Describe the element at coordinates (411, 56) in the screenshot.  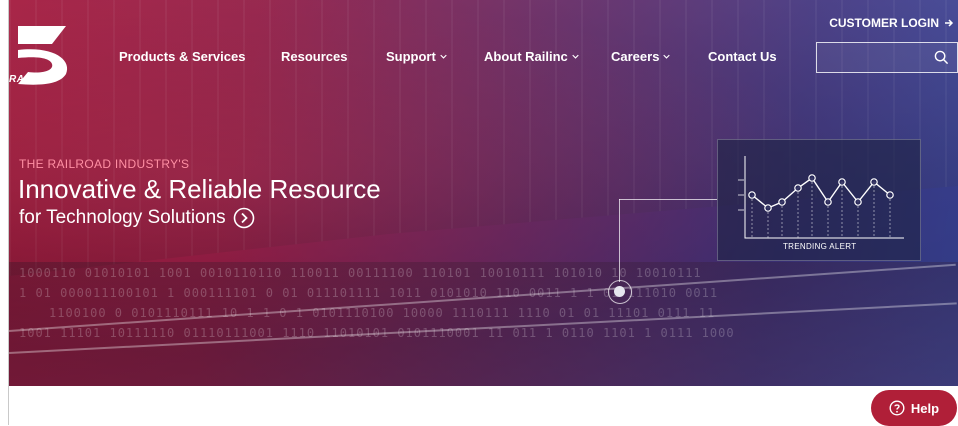
I see `nav-label: Support` at that location.